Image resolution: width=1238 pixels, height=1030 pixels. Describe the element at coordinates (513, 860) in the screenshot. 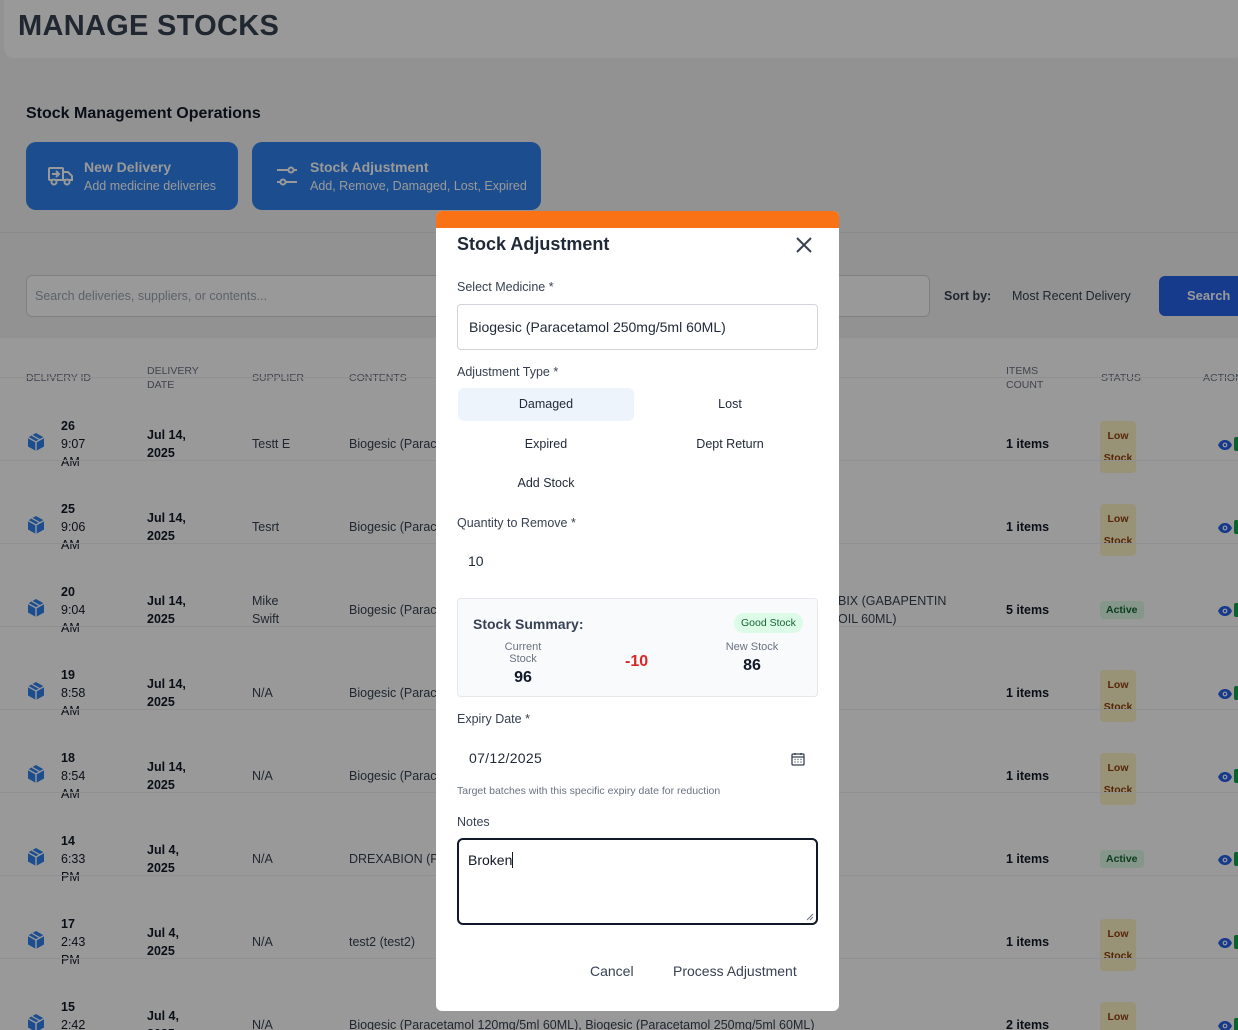

I see `text-cursor` at that location.